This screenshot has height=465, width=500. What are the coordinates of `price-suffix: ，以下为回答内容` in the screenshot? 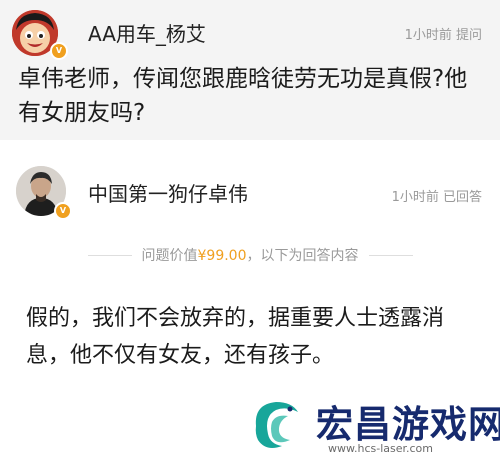 It's located at (302, 256).